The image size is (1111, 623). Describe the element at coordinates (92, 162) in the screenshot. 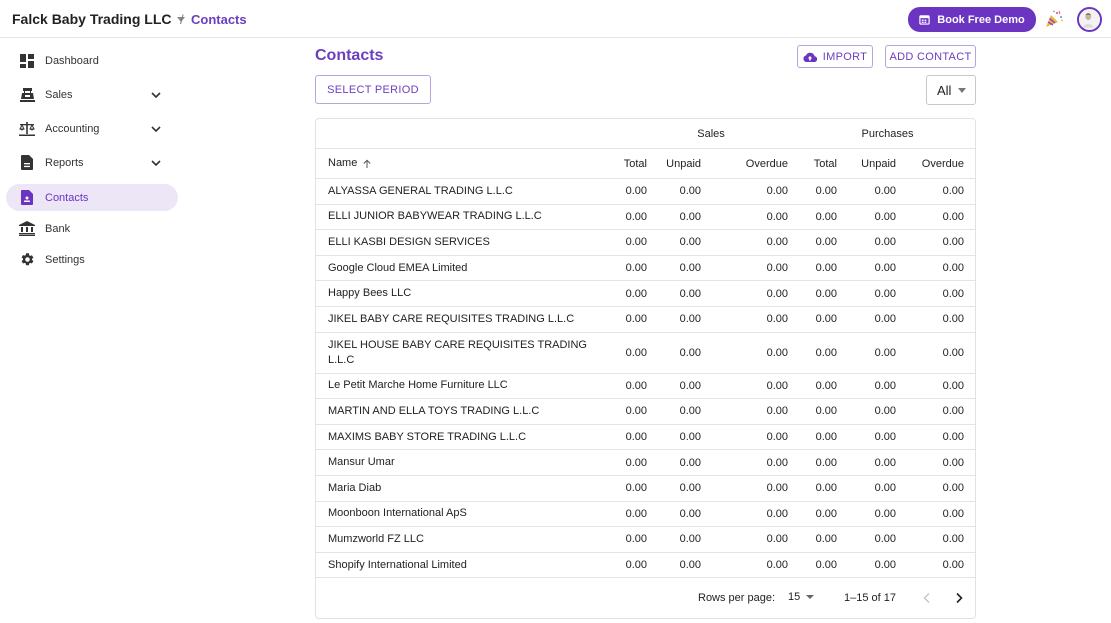

I see `sidebar-item-reports: Reports` at that location.